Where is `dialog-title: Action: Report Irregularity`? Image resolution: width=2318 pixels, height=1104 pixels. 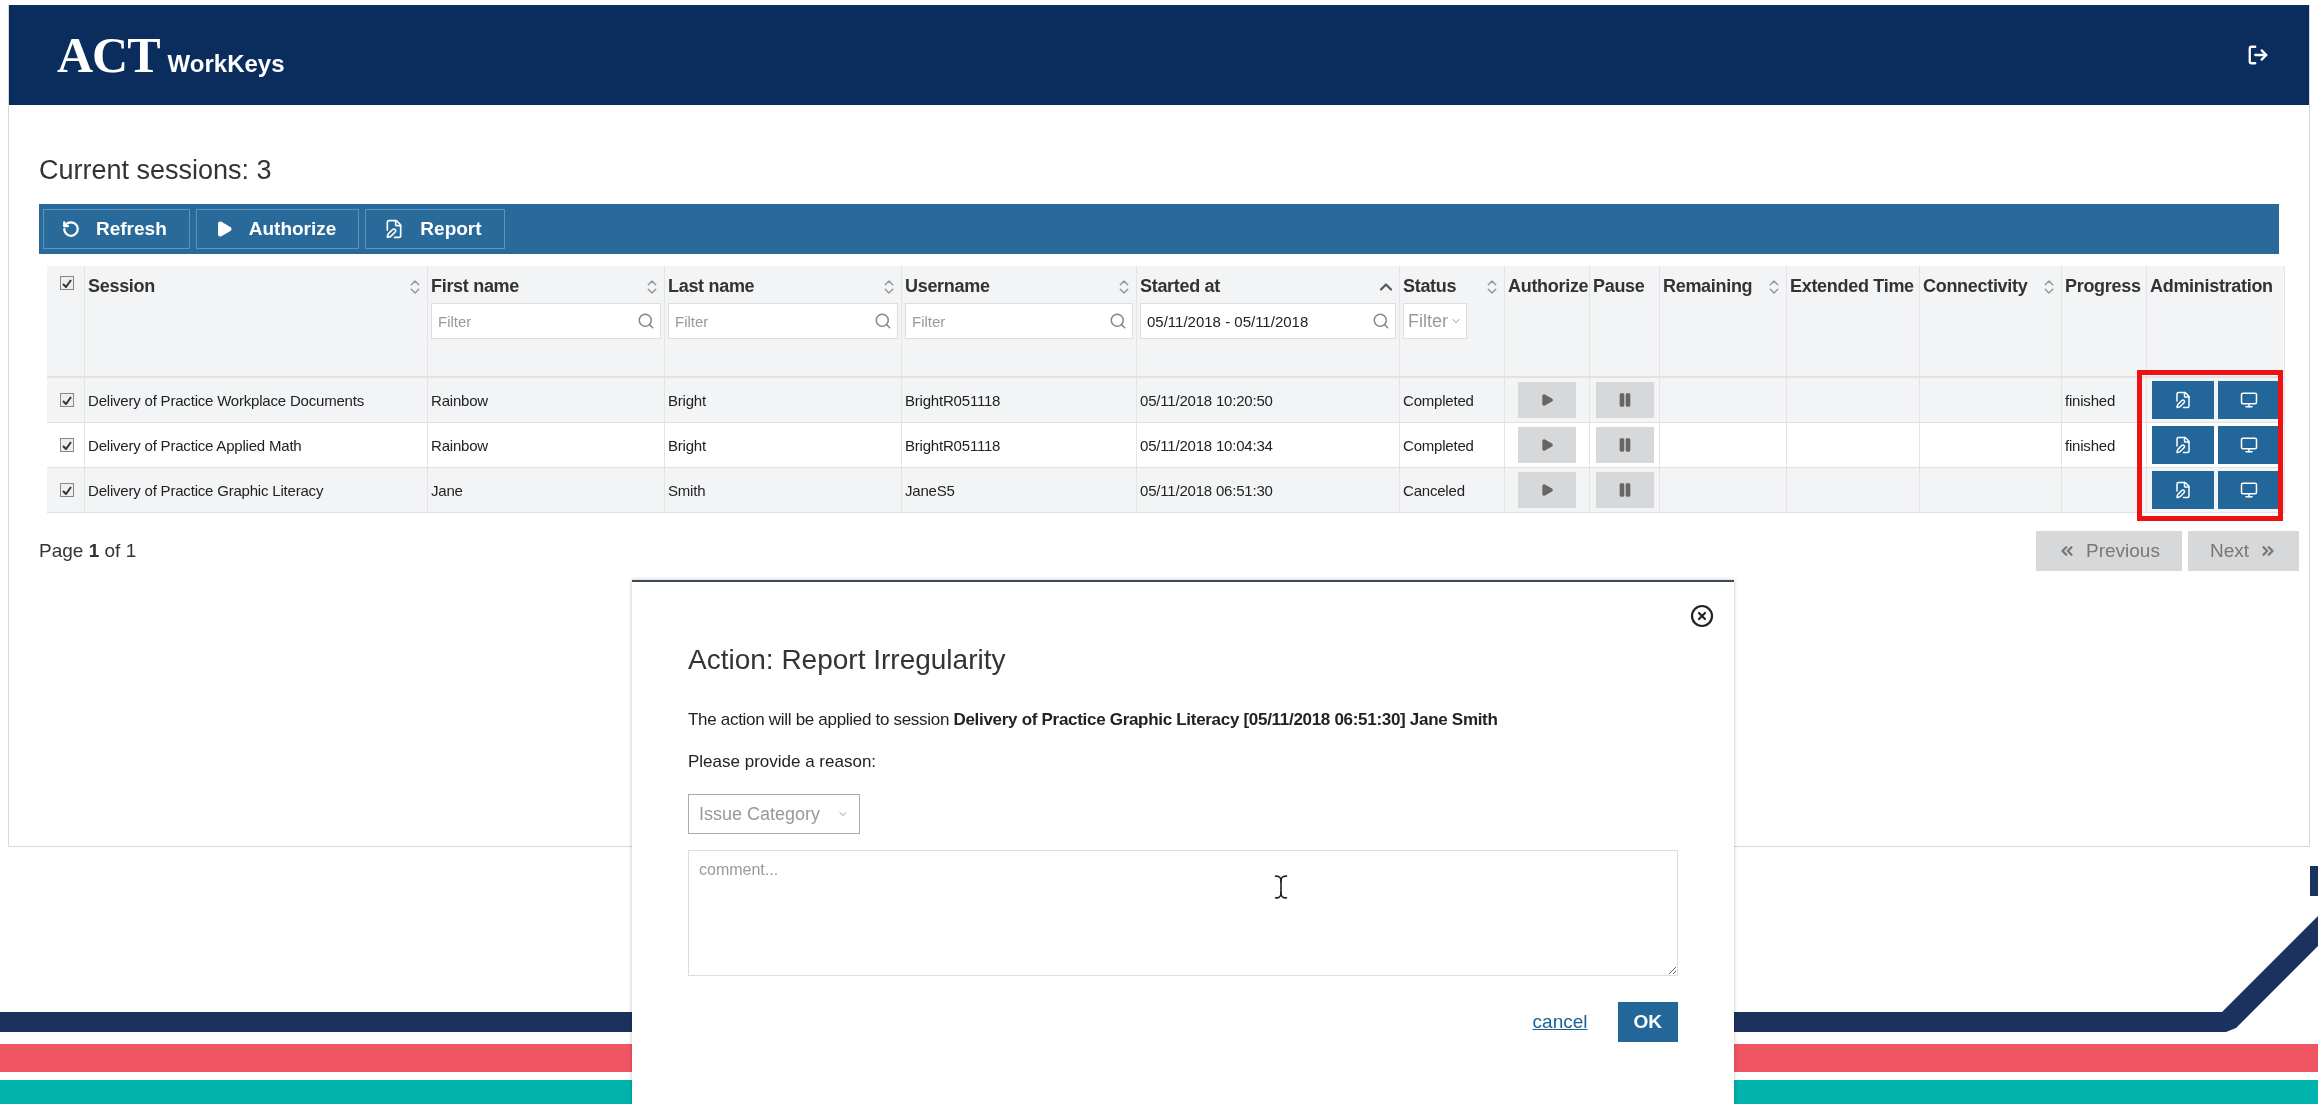
dialog-title: Action: Report Irregularity is located at coordinates (847, 660).